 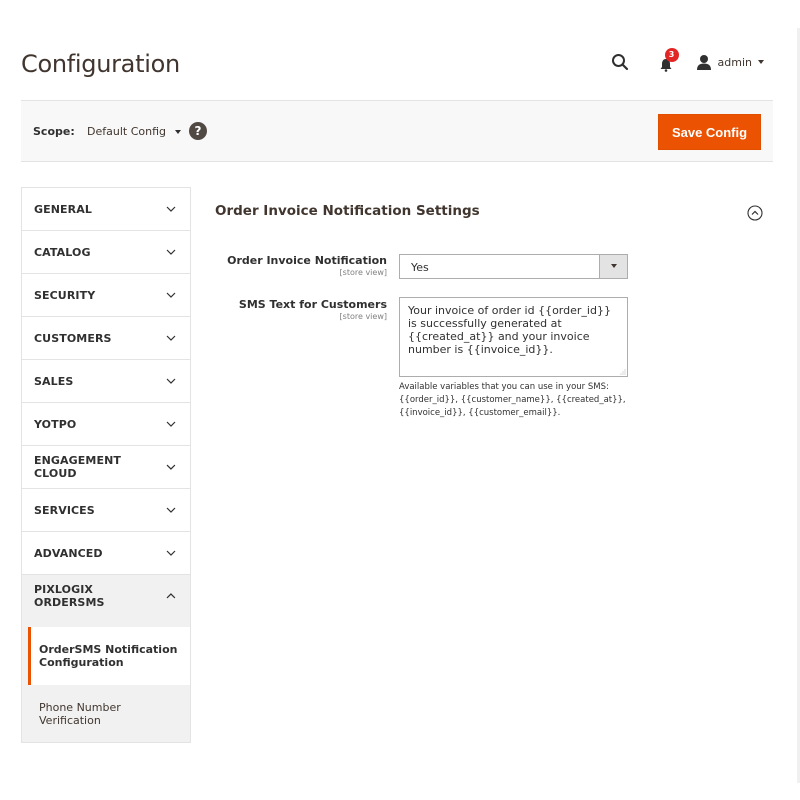 I want to click on chevron-up-icon, so click(x=171, y=596).